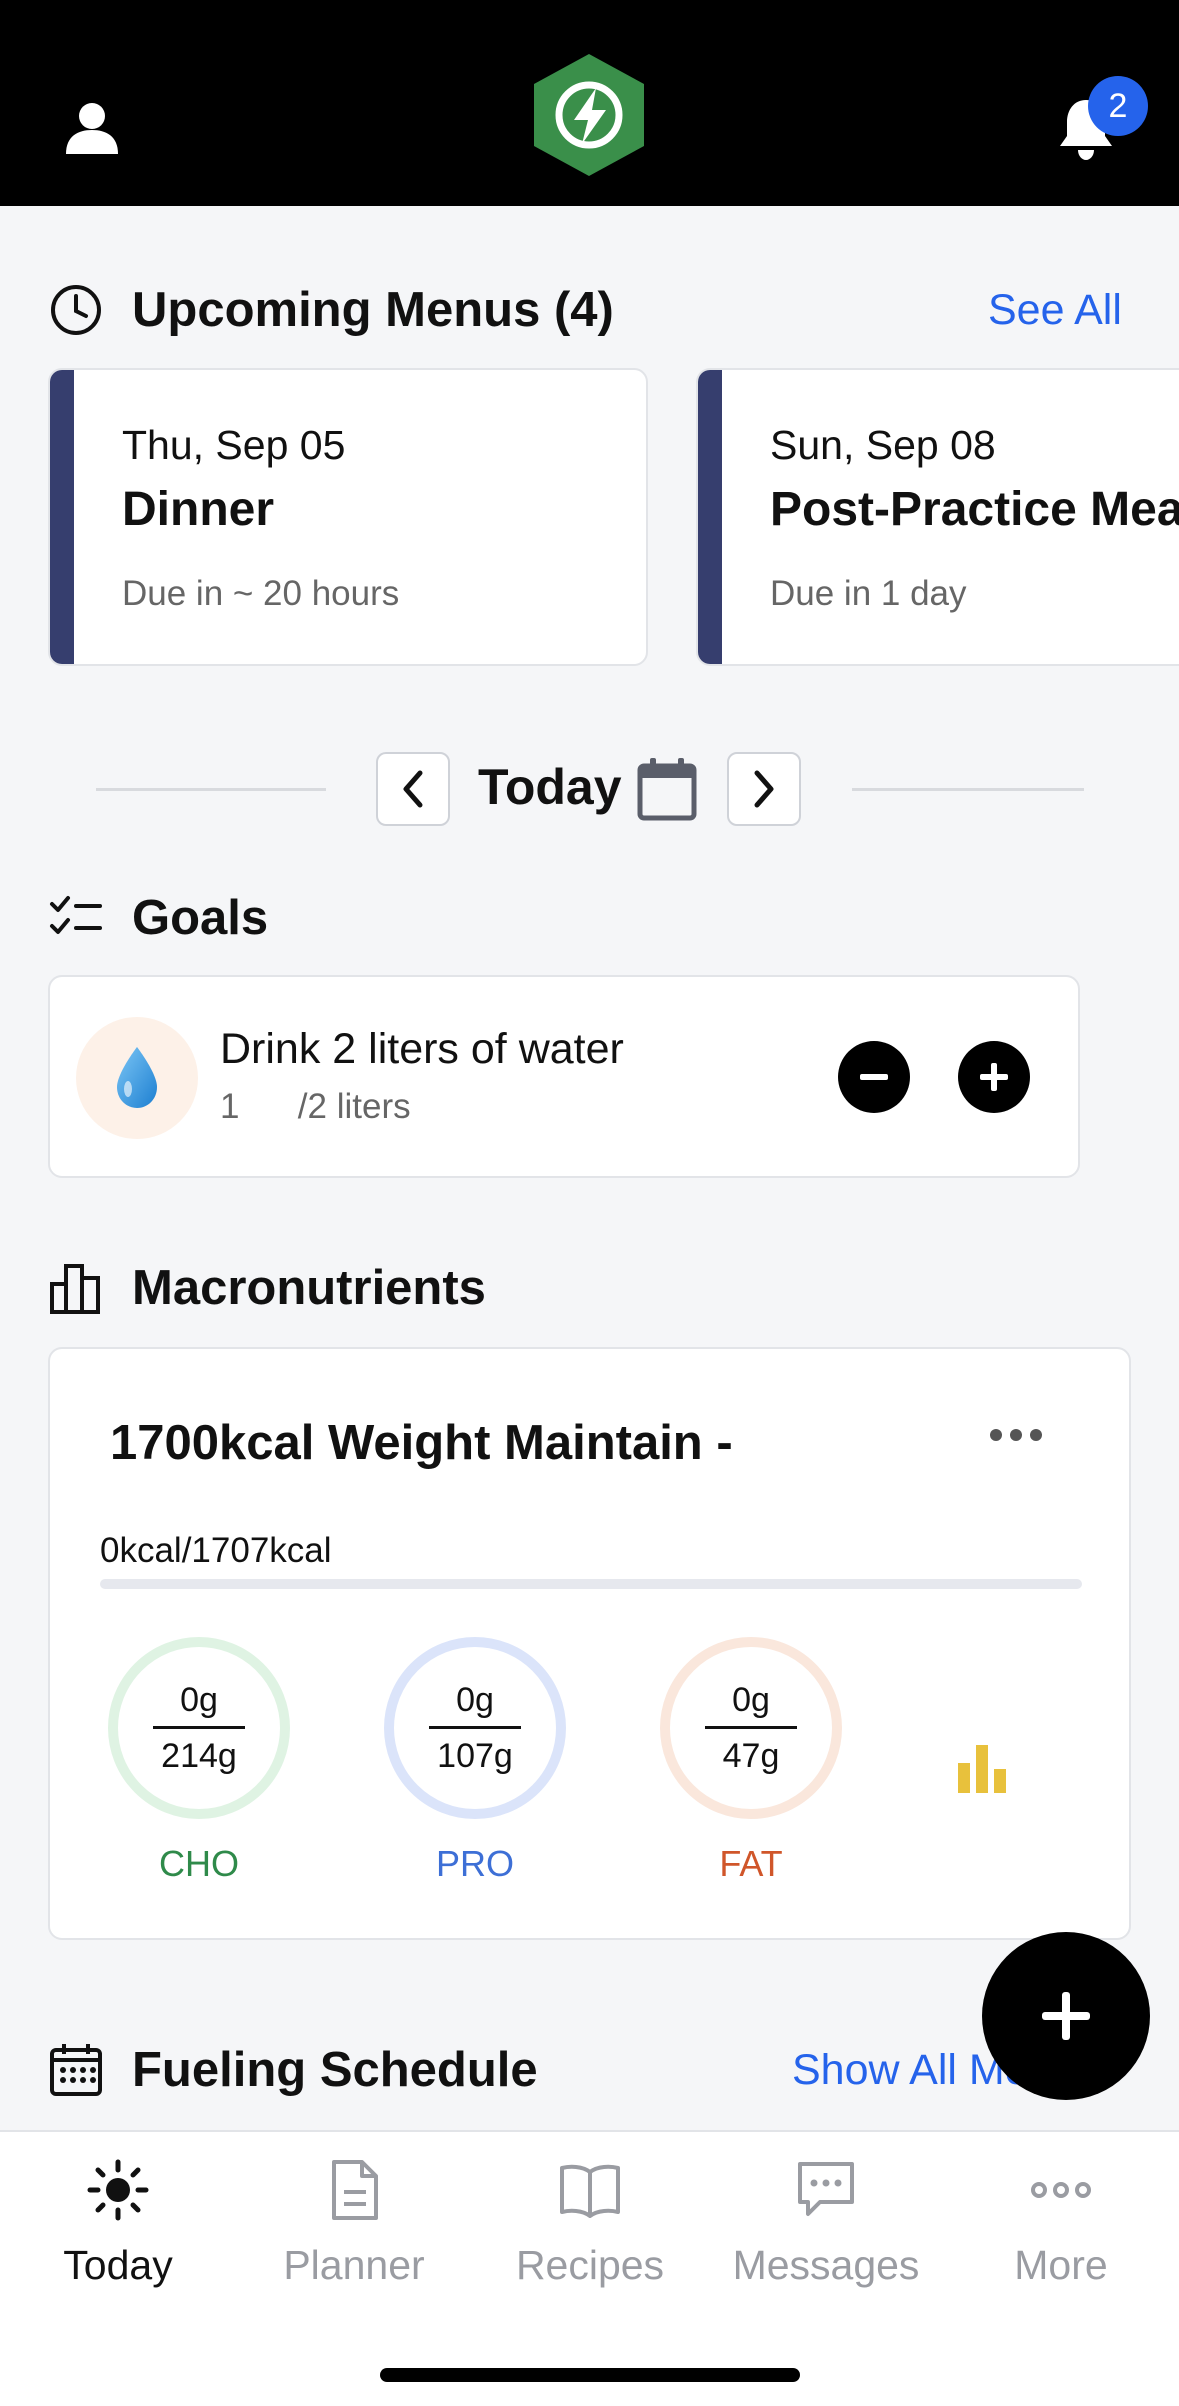 The height and width of the screenshot is (2406, 1179). Describe the element at coordinates (315, 1106) in the screenshot. I see `goal-progress: 1 /2 liters` at that location.